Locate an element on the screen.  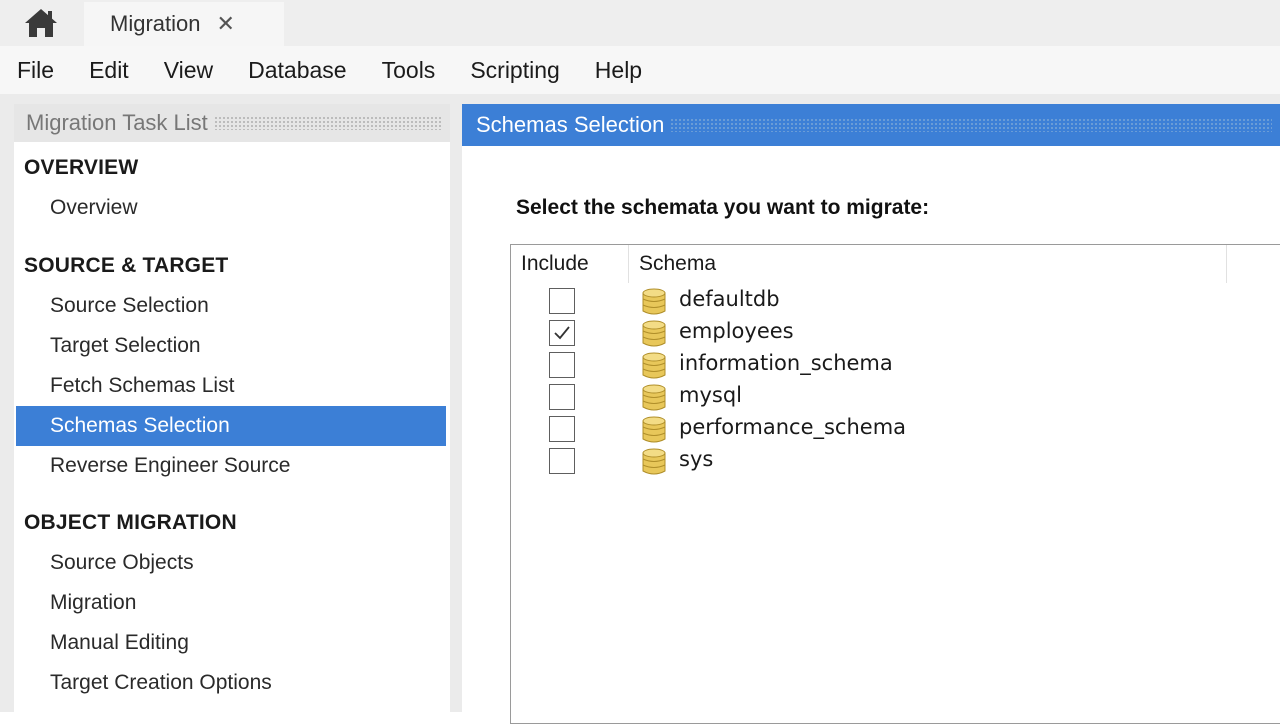
menu-scripting: Scripting is located at coordinates (514, 70).